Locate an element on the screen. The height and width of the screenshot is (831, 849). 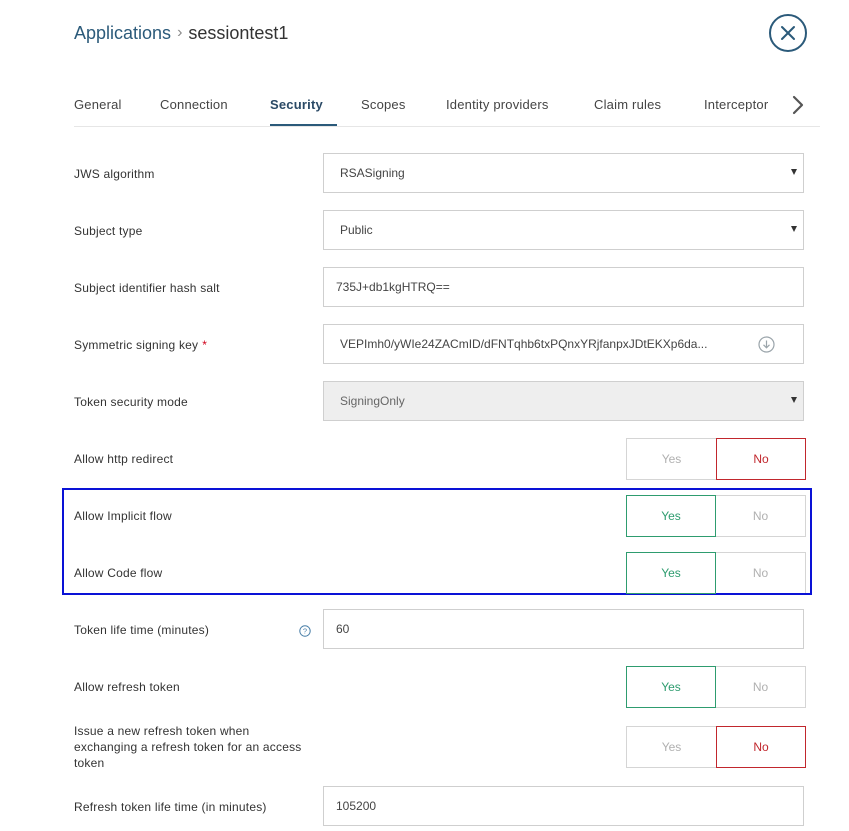
token-lifetime-input is located at coordinates (563, 629).